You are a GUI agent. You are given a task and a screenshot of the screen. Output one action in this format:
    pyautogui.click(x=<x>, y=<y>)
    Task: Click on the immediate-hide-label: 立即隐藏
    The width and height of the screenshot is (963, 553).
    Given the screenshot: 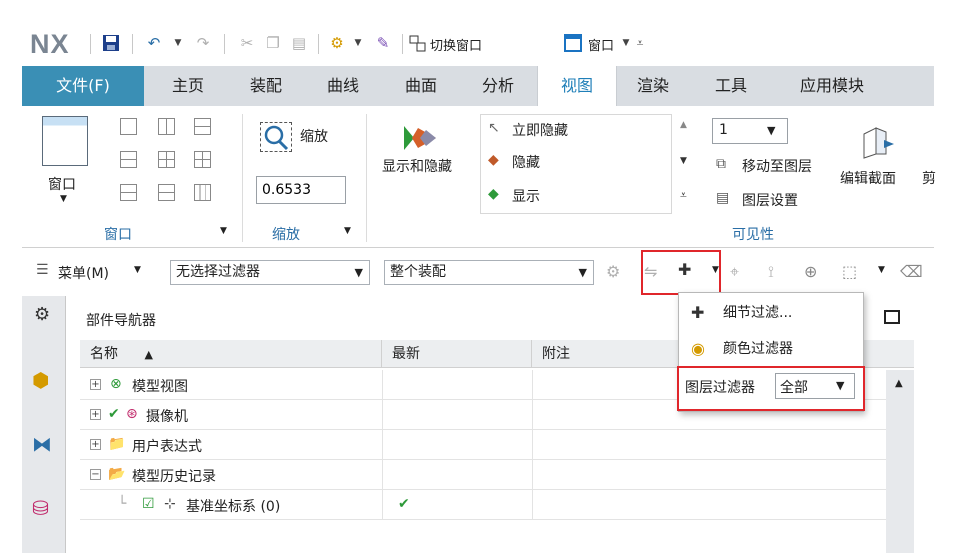 What is the action you would take?
    pyautogui.click(x=540, y=130)
    